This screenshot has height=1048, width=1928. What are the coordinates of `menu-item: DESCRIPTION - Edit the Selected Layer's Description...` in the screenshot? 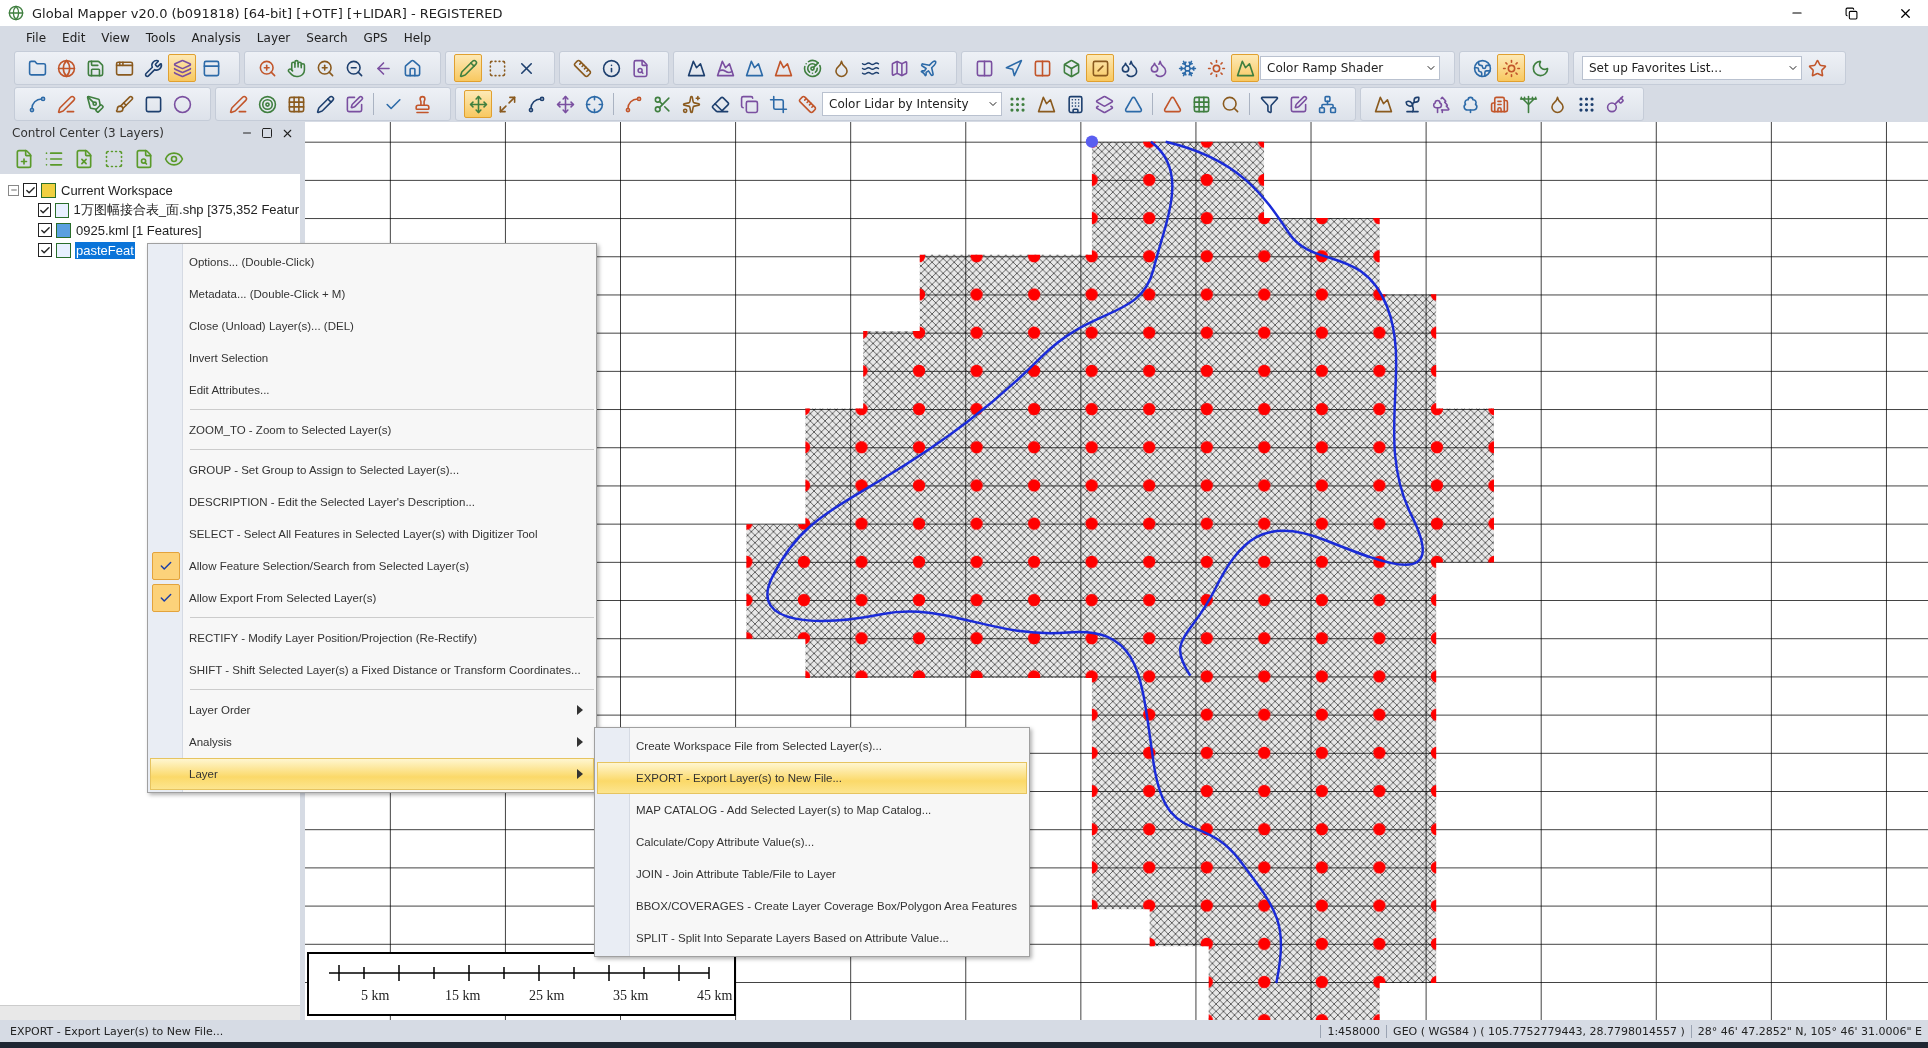 It's located at (372, 502).